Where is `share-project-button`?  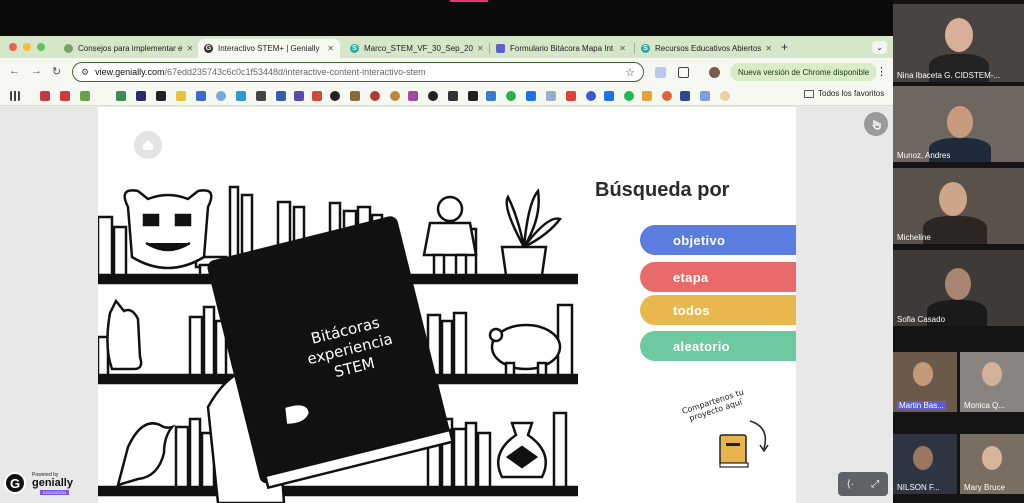
share-project-button is located at coordinates (741, 445).